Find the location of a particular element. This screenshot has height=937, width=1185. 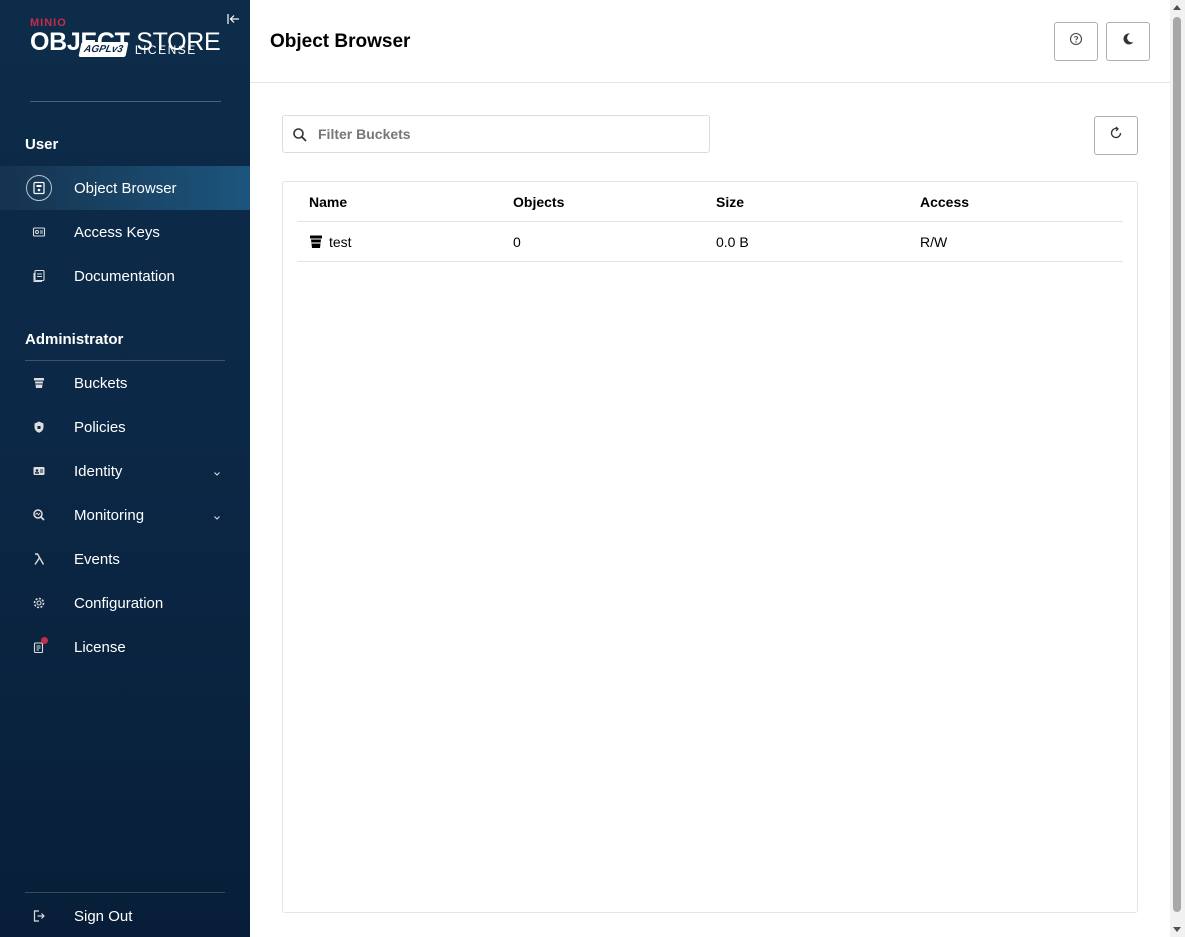

sidebar-item-monitoring: Monitoring is located at coordinates (125, 515).